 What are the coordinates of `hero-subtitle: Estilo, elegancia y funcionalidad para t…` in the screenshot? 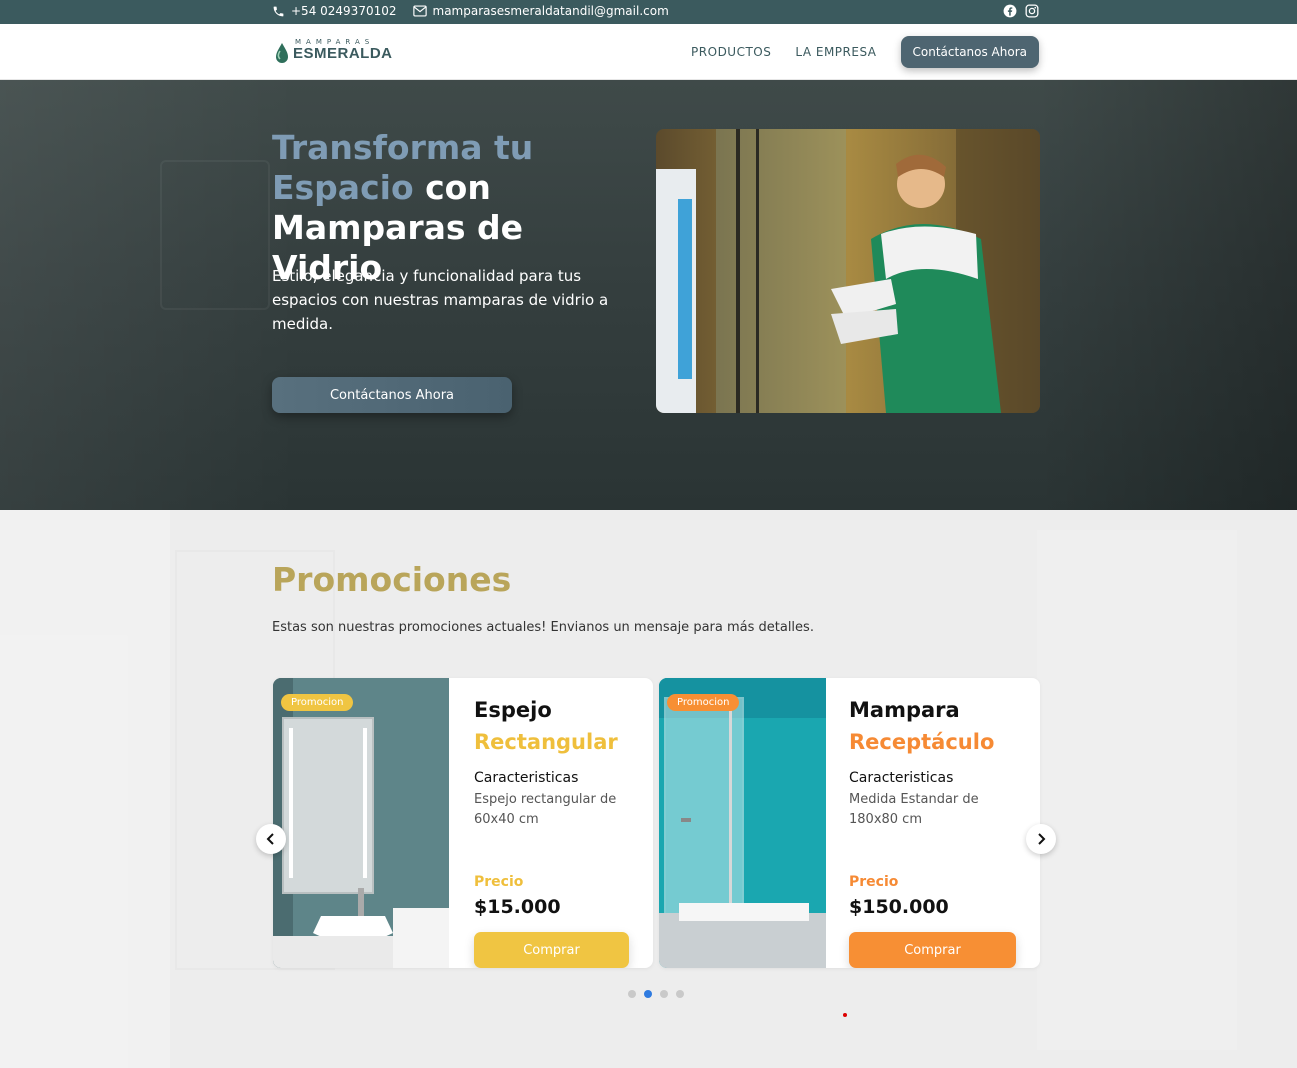 It's located at (440, 300).